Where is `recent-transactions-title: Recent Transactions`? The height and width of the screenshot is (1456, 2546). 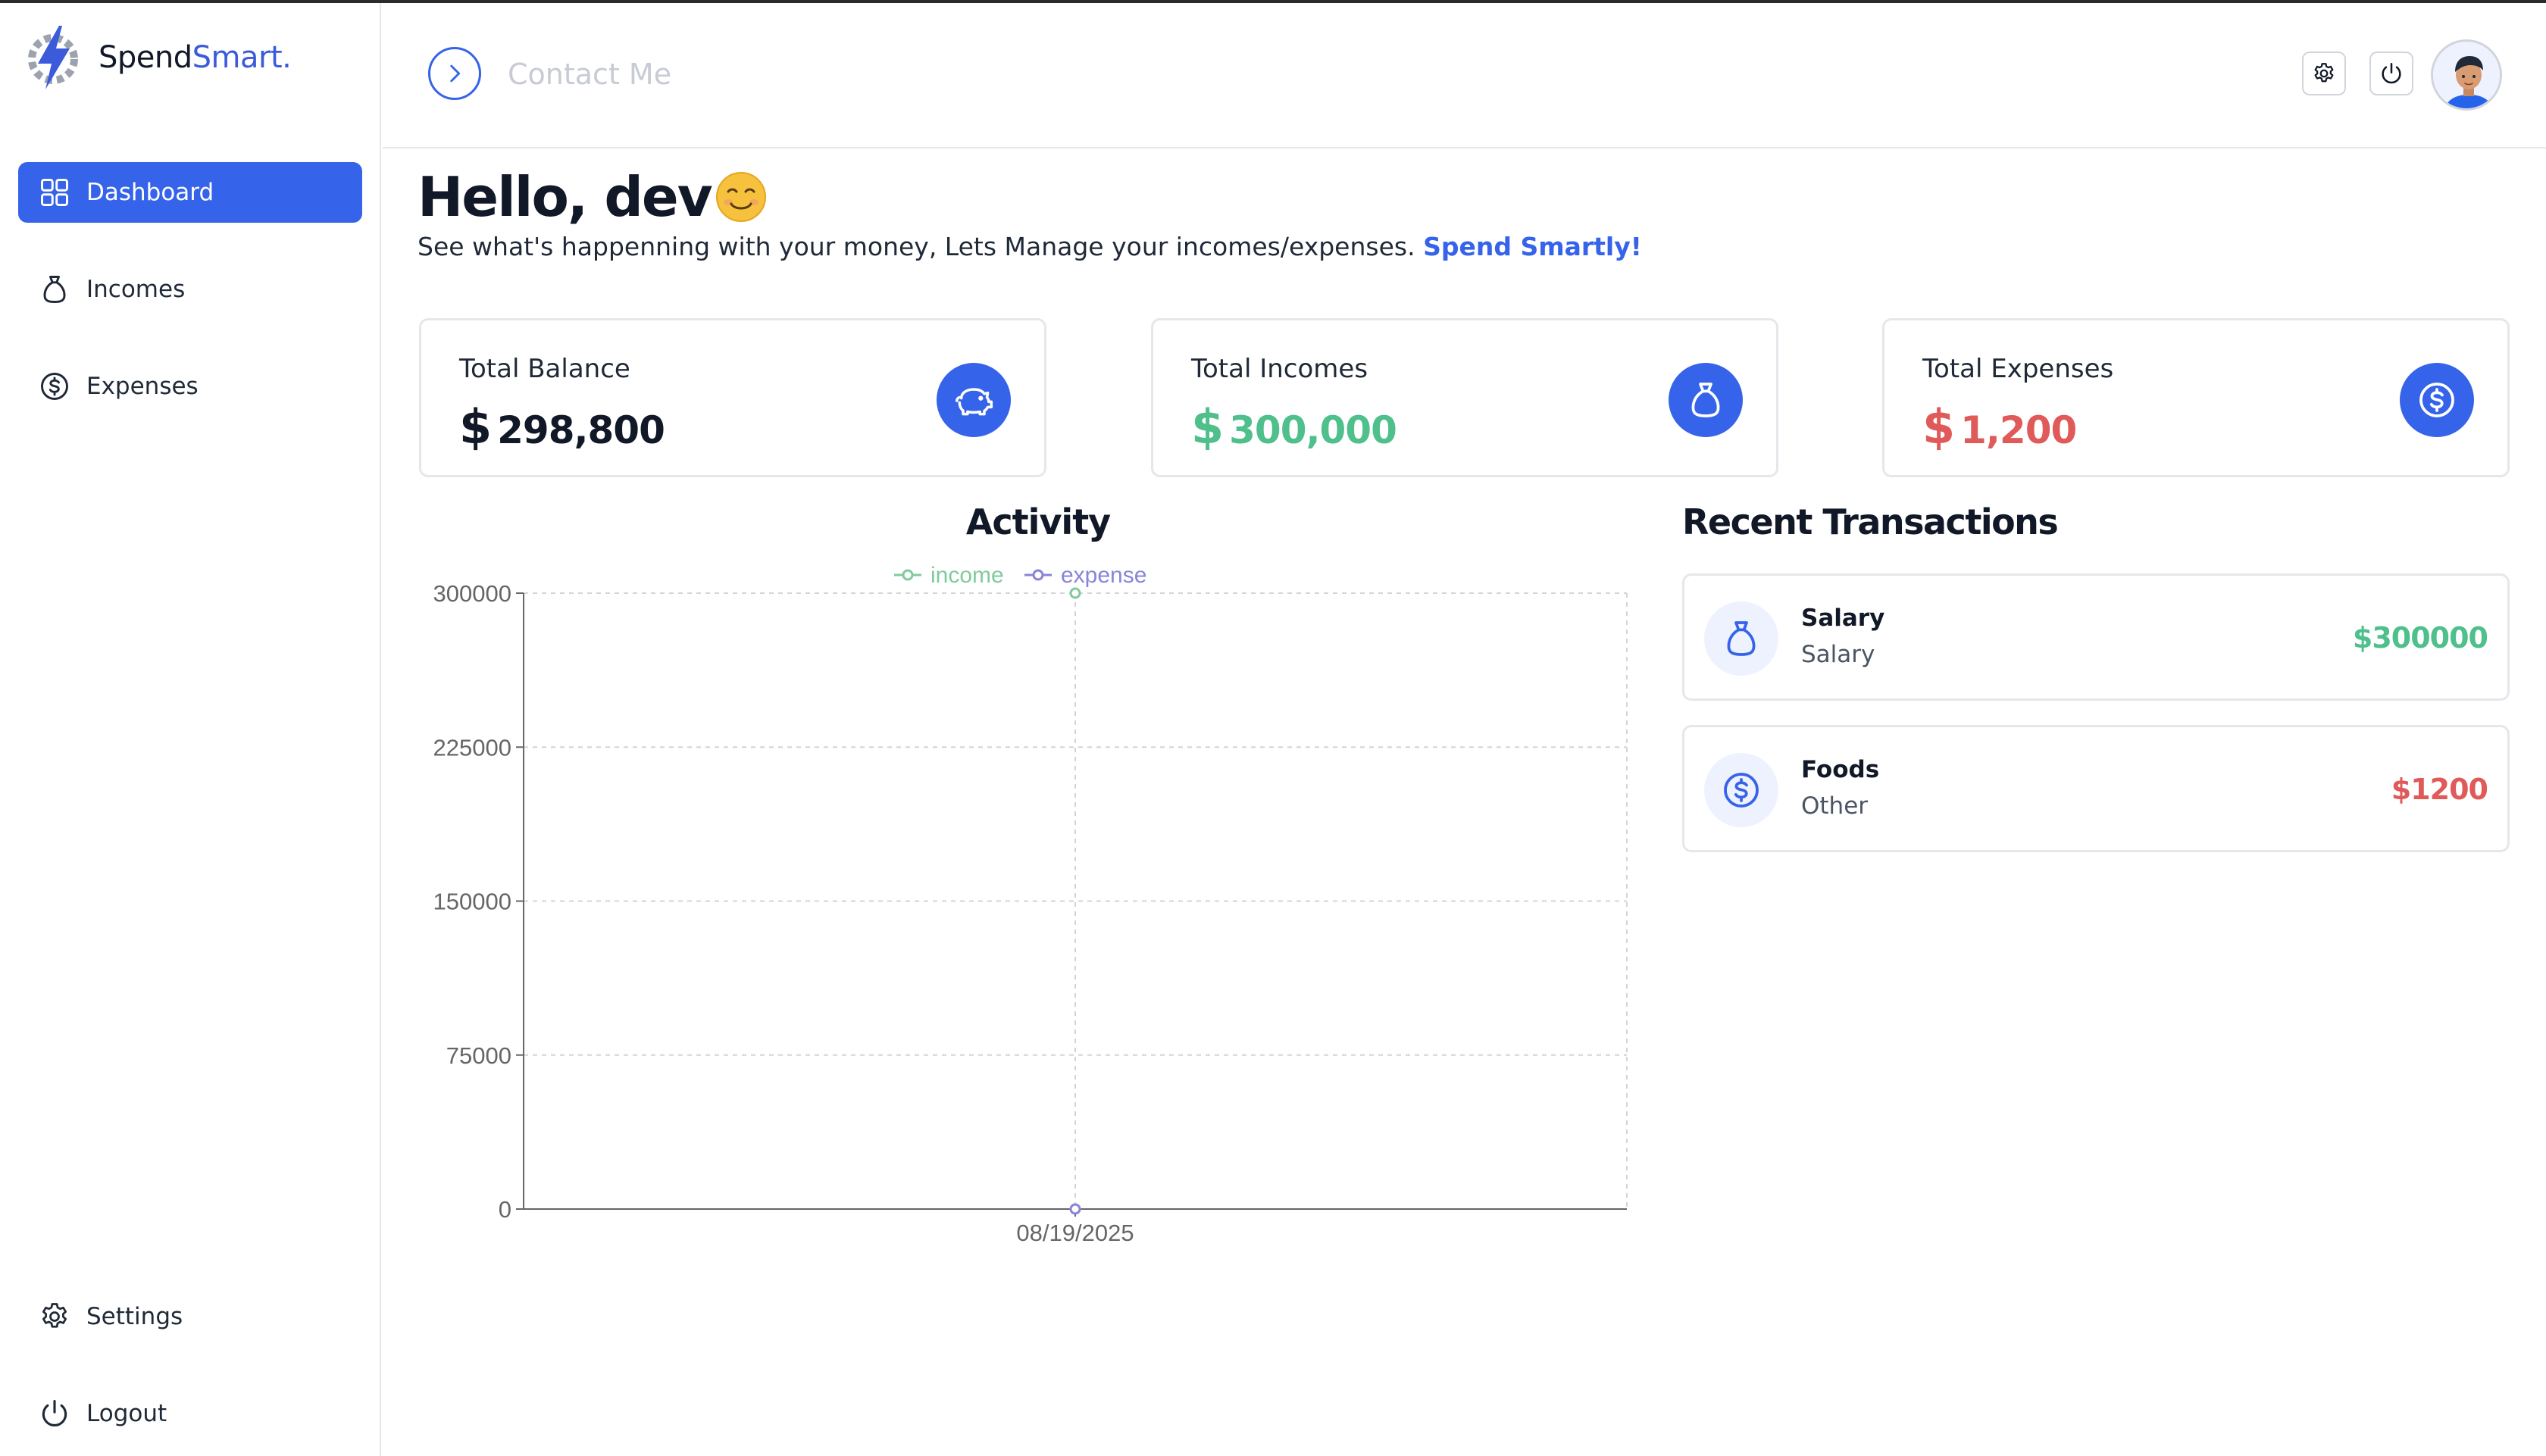 recent-transactions-title: Recent Transactions is located at coordinates (1870, 521).